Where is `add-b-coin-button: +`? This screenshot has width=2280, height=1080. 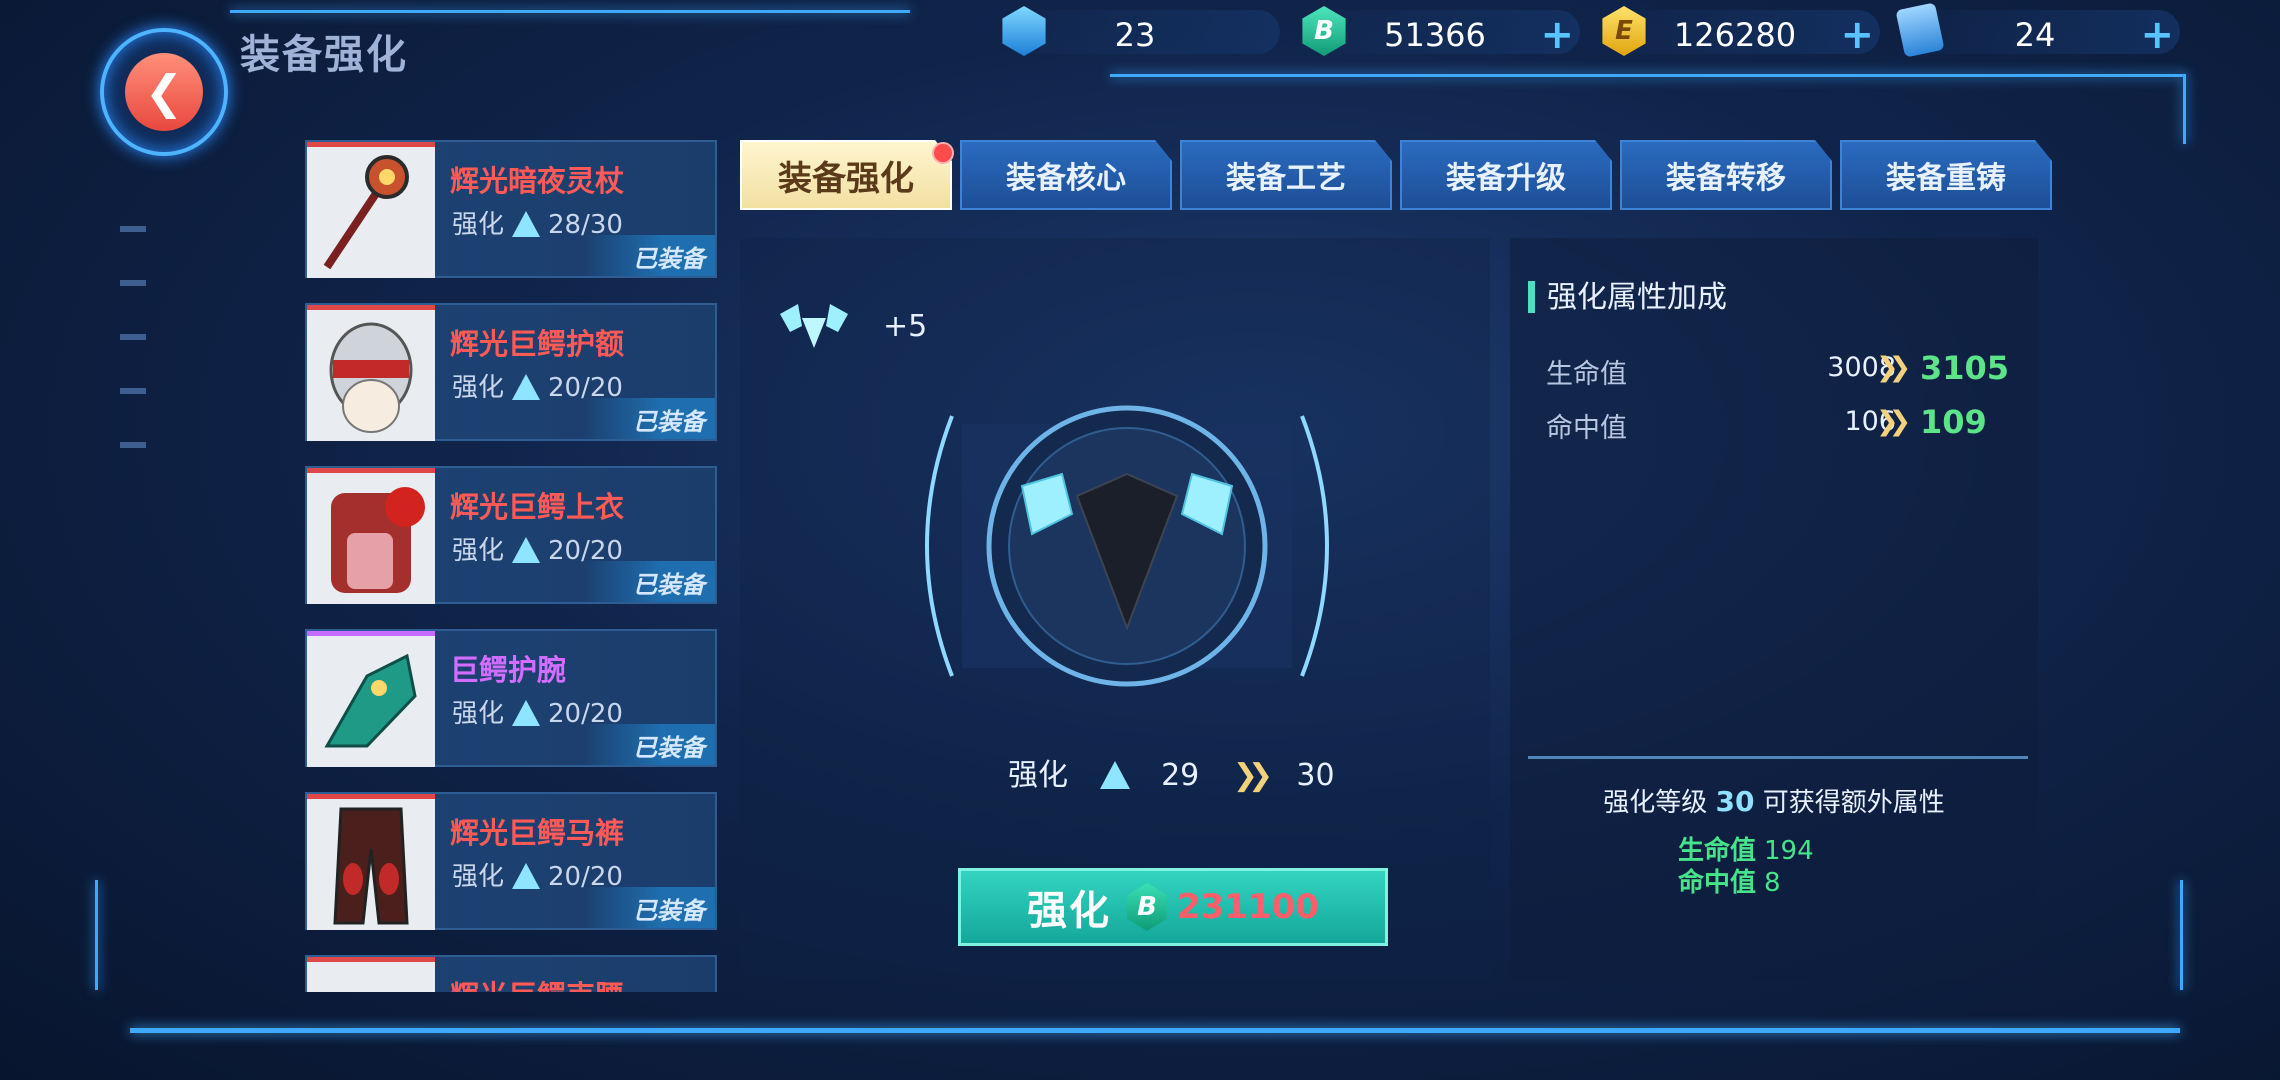 add-b-coin-button: + is located at coordinates (1557, 35).